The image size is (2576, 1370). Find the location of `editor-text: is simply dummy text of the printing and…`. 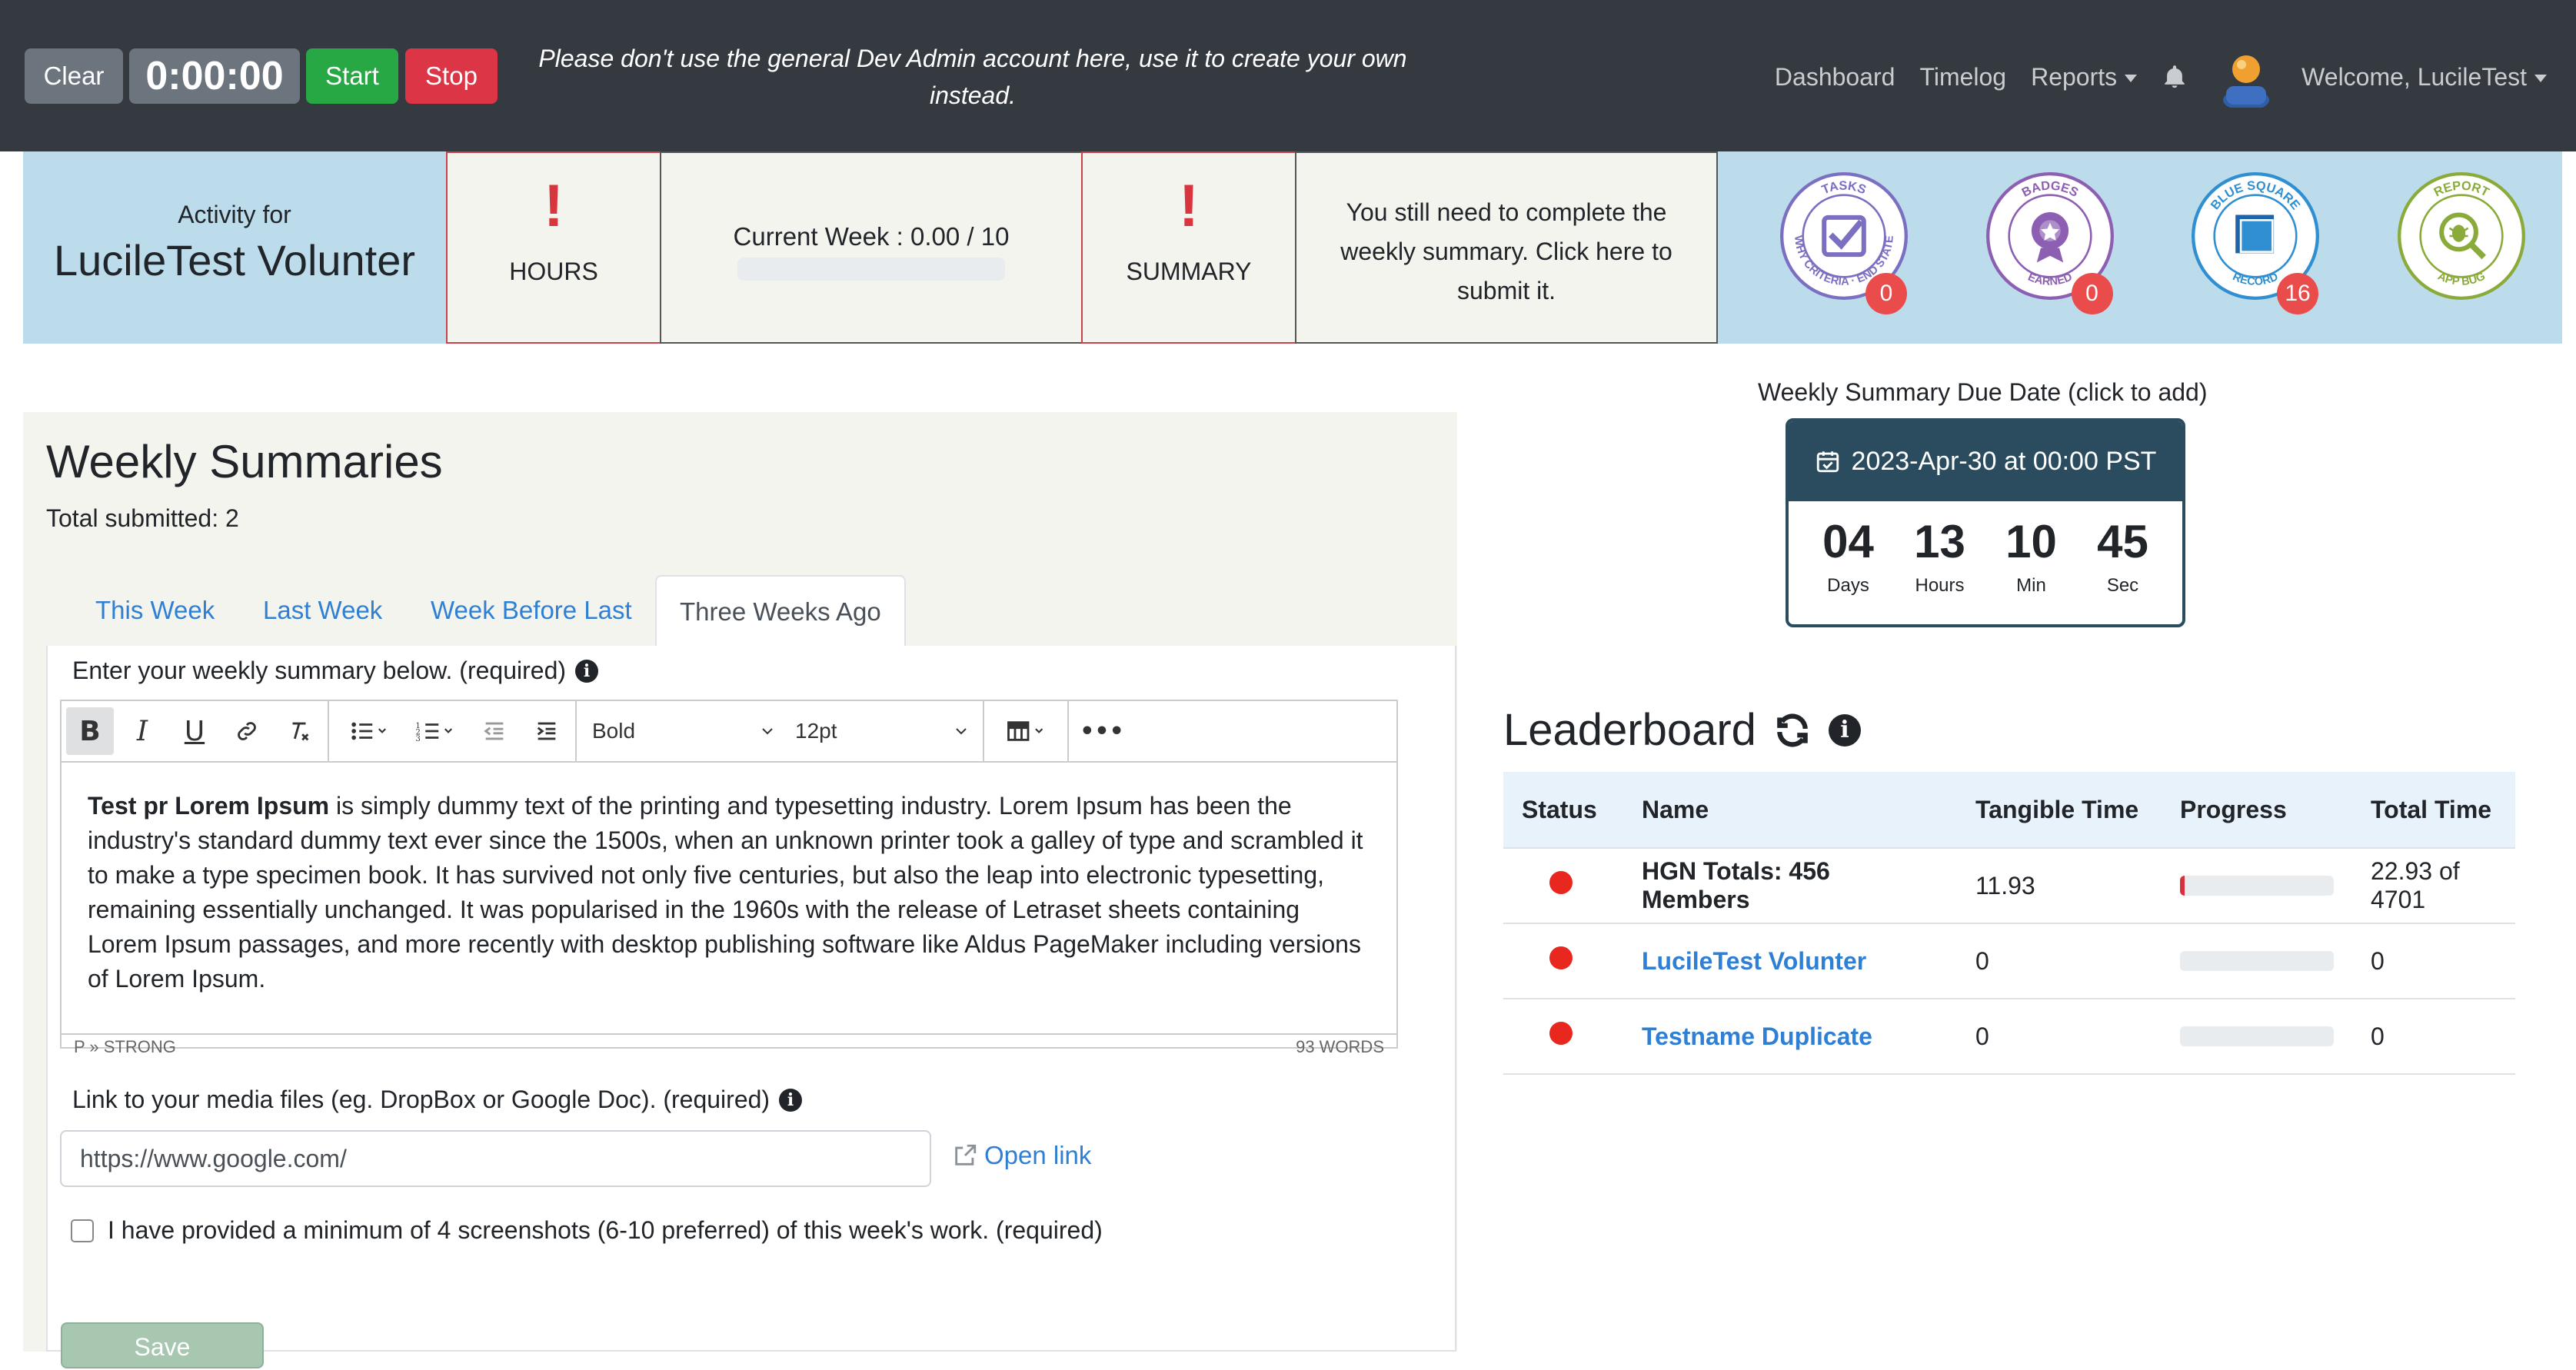

editor-text: is simply dummy text of the printing and… is located at coordinates (725, 892).